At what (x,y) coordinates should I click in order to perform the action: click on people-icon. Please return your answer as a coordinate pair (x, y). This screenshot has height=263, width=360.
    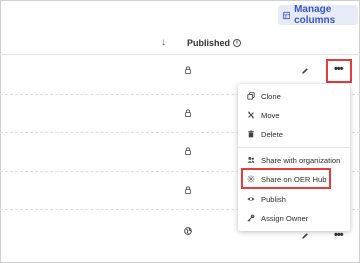
    Looking at the image, I should click on (250, 160).